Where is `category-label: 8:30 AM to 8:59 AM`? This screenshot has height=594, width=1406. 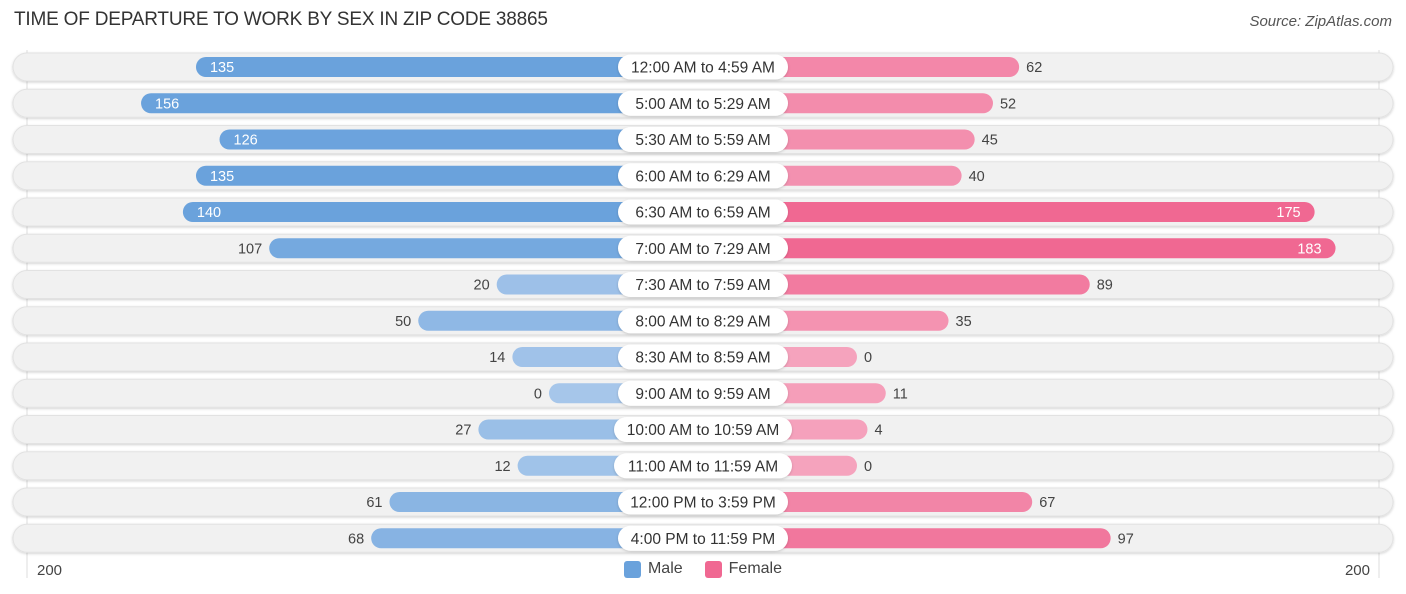
category-label: 8:30 AM to 8:59 AM is located at coordinates (702, 358).